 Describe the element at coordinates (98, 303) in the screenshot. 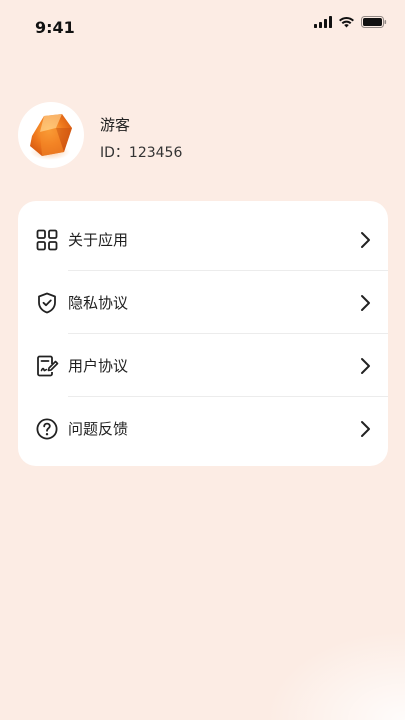

I see `menu-label-privacy: 隐私协议` at that location.